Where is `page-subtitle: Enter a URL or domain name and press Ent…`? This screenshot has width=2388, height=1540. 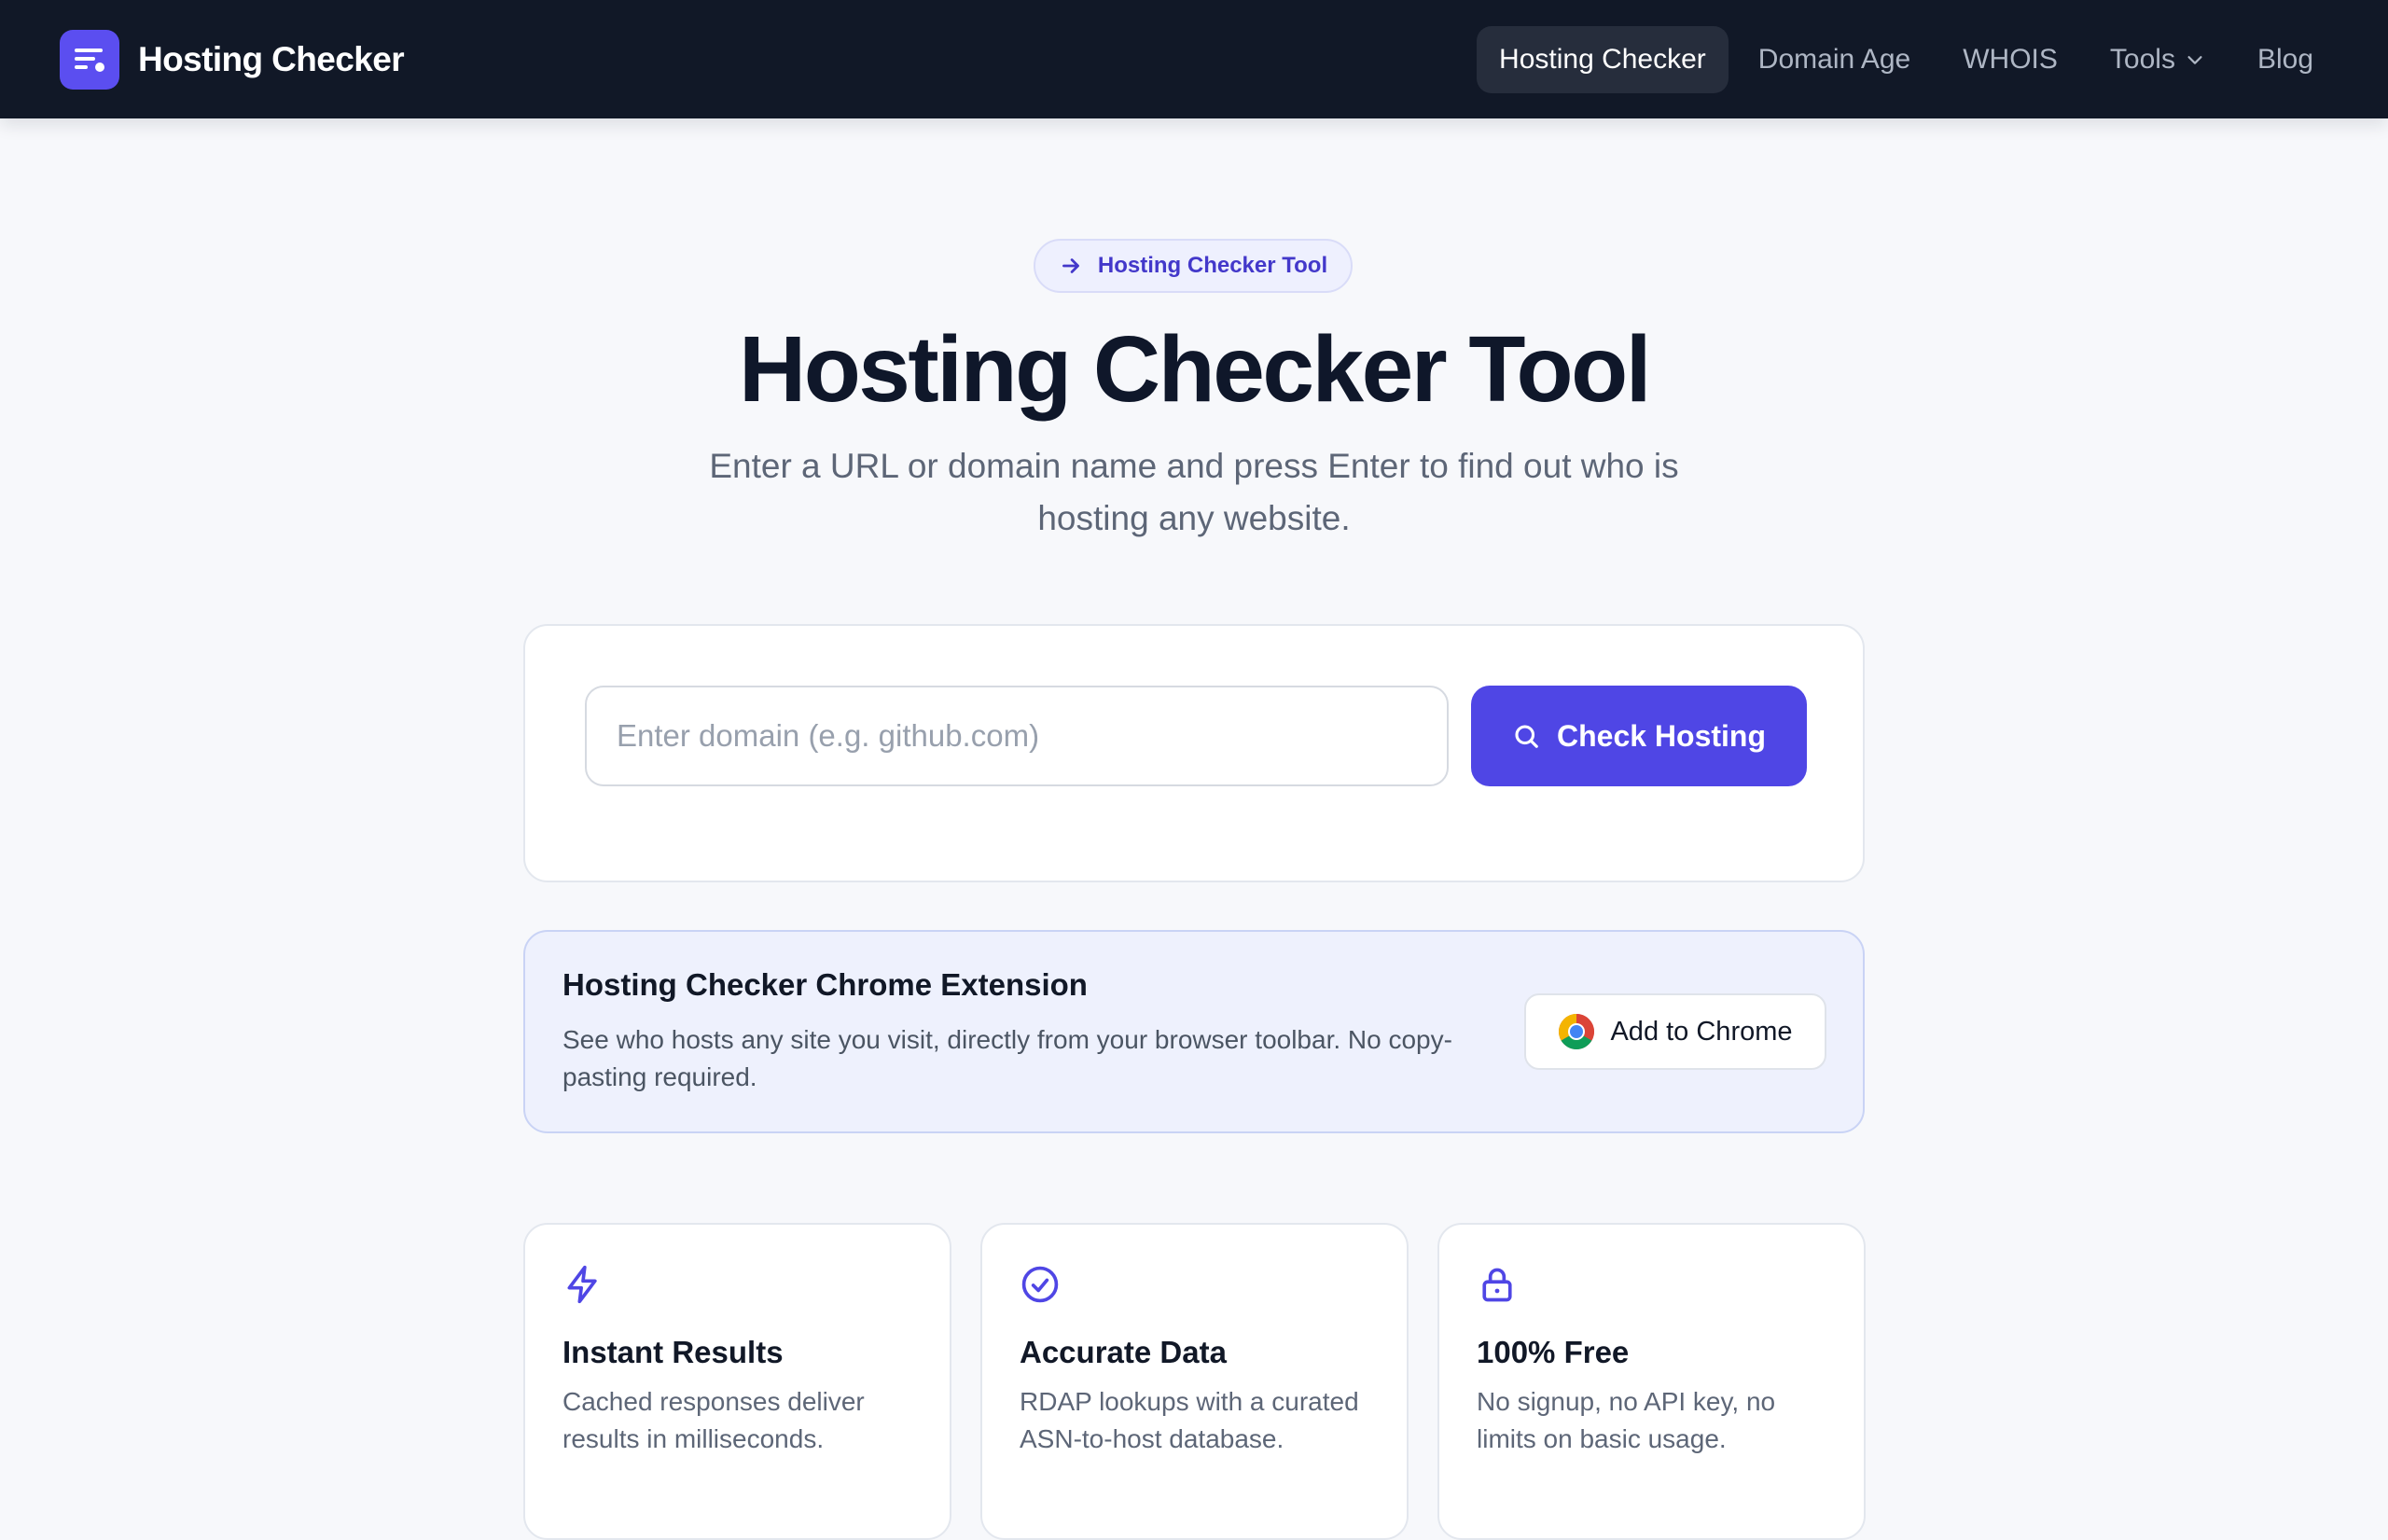 page-subtitle: Enter a URL or domain name and press Ent… is located at coordinates (1194, 492).